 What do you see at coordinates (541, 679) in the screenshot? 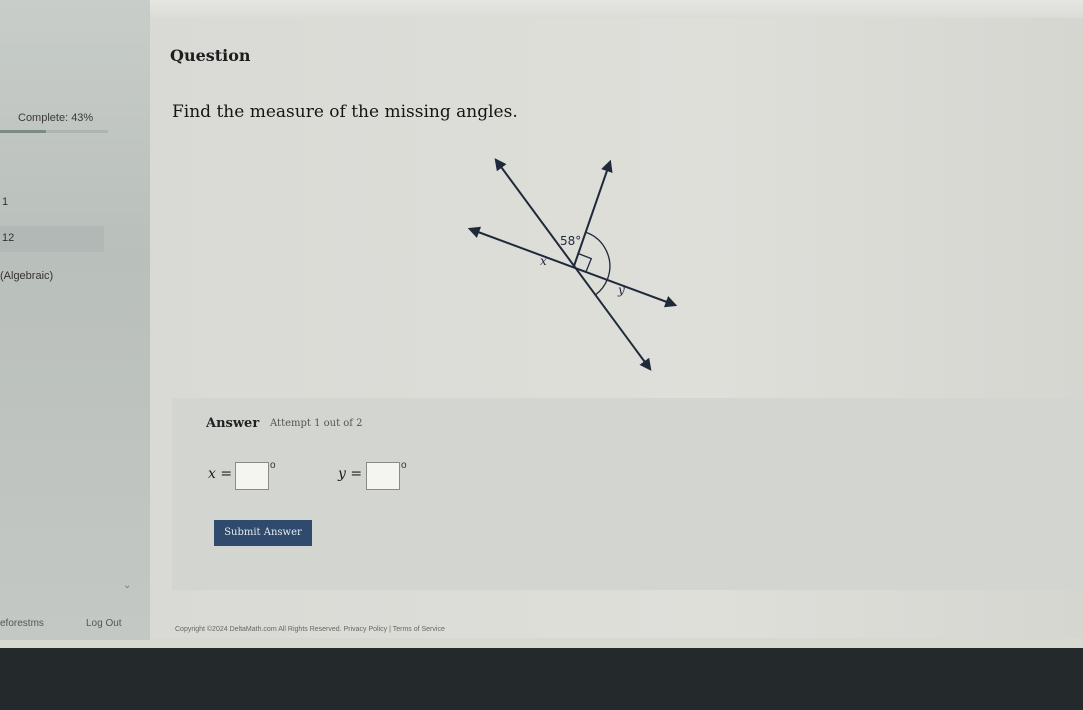
I see `bottom-bar` at bounding box center [541, 679].